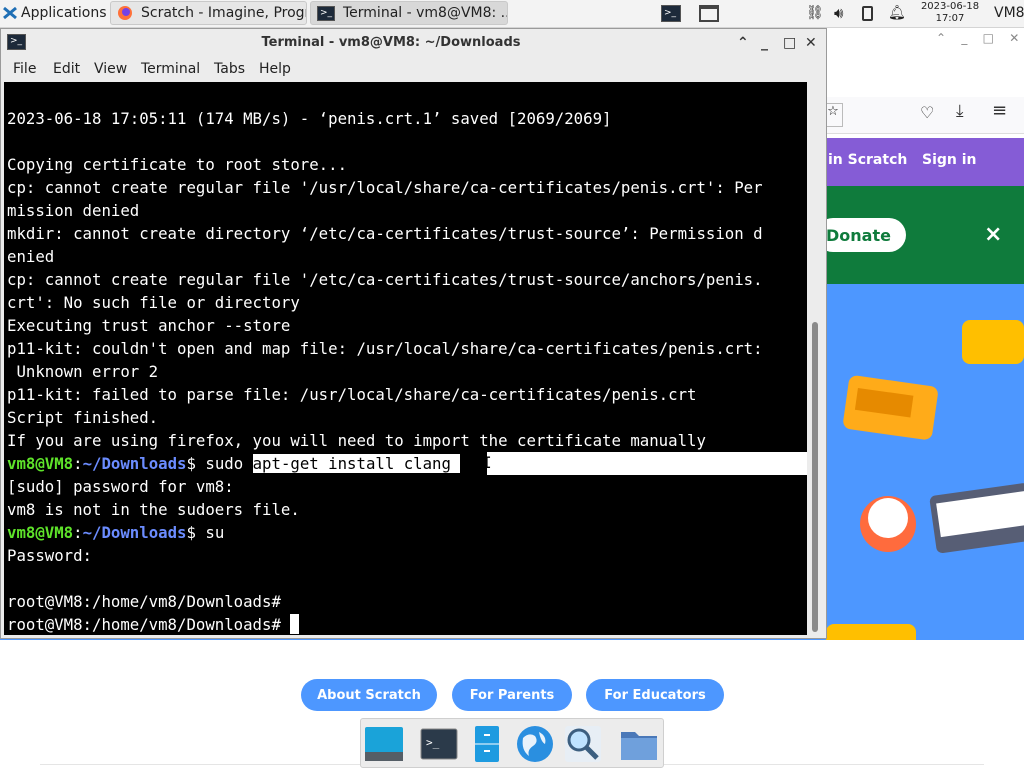 This screenshot has height=768, width=1024. I want to click on scratch-navbar: in Scratch Sign in, so click(925, 162).